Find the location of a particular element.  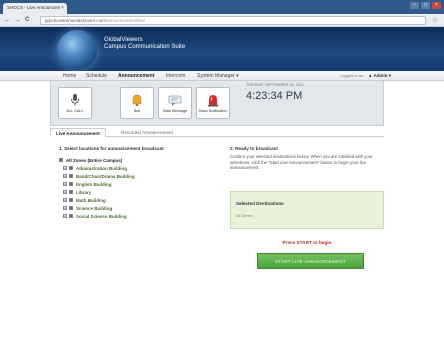

tree-item-label: Band/Choir/Drama Building is located at coordinates (105, 176).